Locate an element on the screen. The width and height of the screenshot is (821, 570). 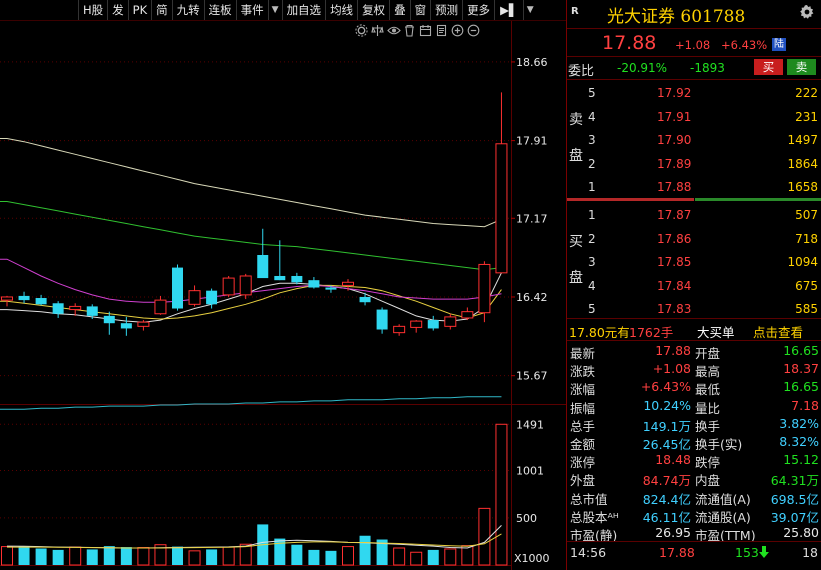
stat-label: 跌停 is located at coordinates (708, 463).